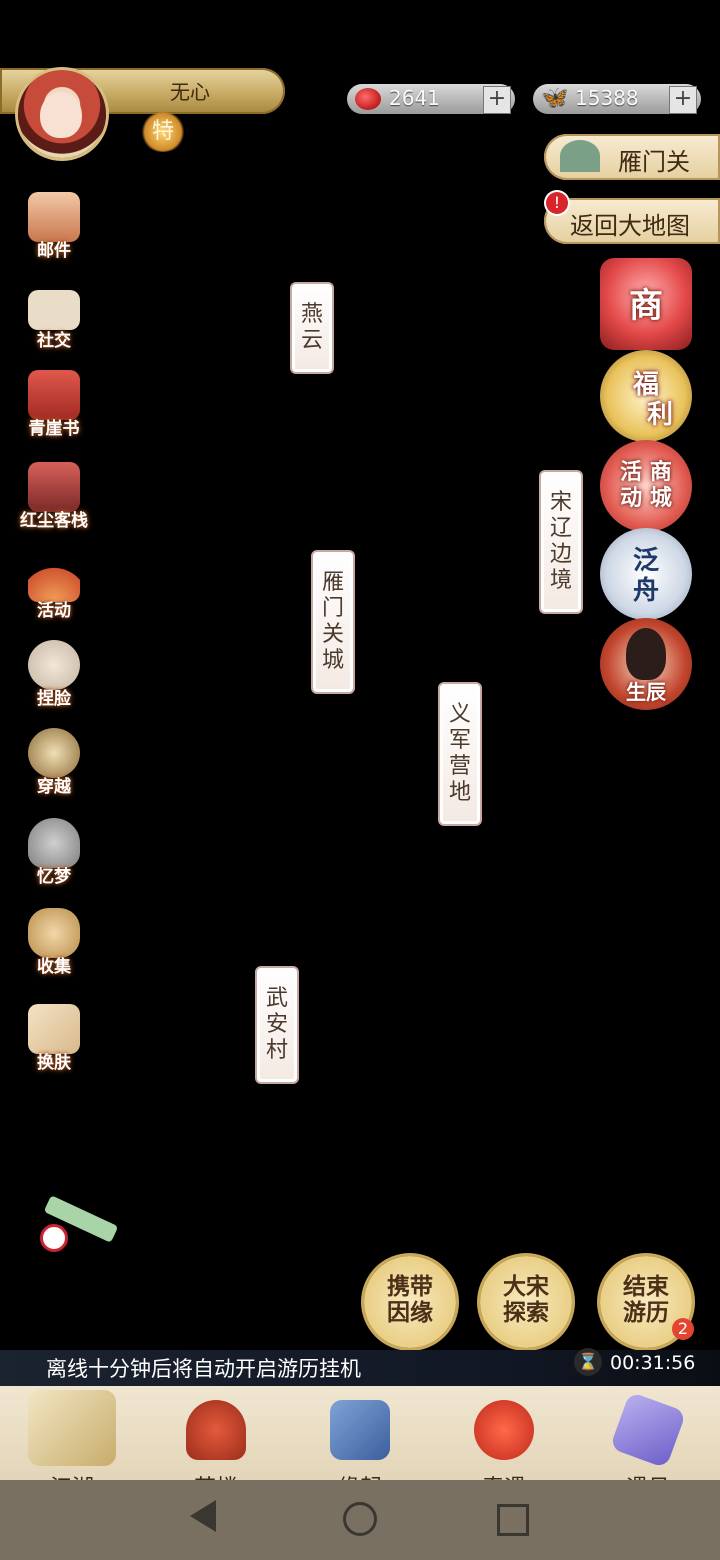  I want to click on location-title: 雁门关, so click(632, 157).